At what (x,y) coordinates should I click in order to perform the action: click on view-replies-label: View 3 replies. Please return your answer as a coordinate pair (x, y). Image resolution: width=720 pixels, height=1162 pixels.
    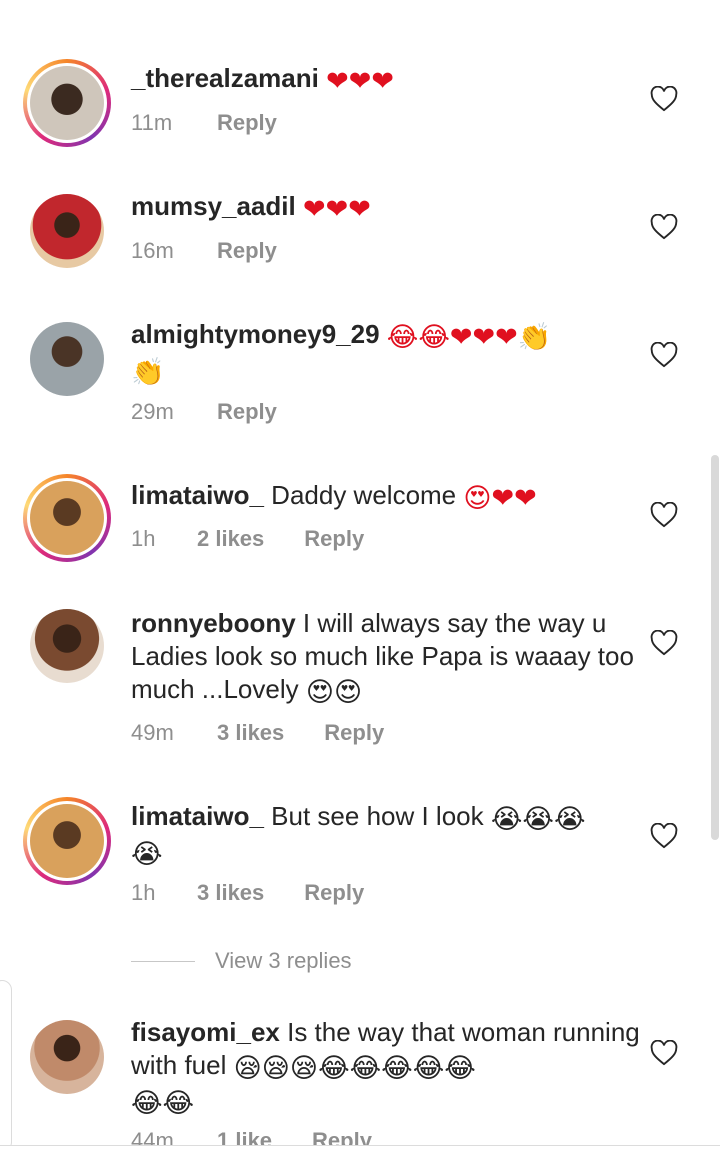
    Looking at the image, I should click on (283, 960).